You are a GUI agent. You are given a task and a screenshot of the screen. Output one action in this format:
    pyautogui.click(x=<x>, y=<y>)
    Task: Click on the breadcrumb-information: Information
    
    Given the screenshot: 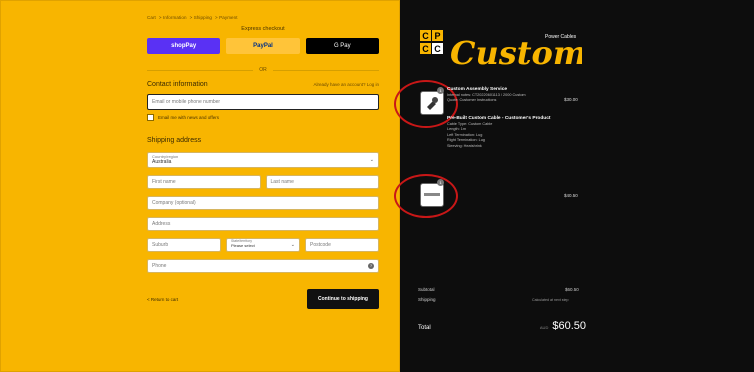 What is the action you would take?
    pyautogui.click(x=175, y=17)
    